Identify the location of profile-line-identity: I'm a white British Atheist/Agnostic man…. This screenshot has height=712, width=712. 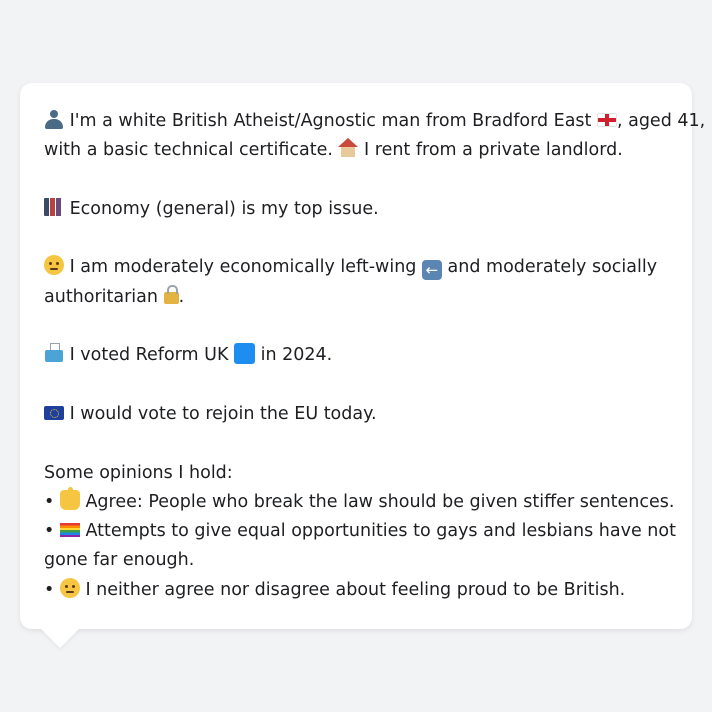
(374, 121).